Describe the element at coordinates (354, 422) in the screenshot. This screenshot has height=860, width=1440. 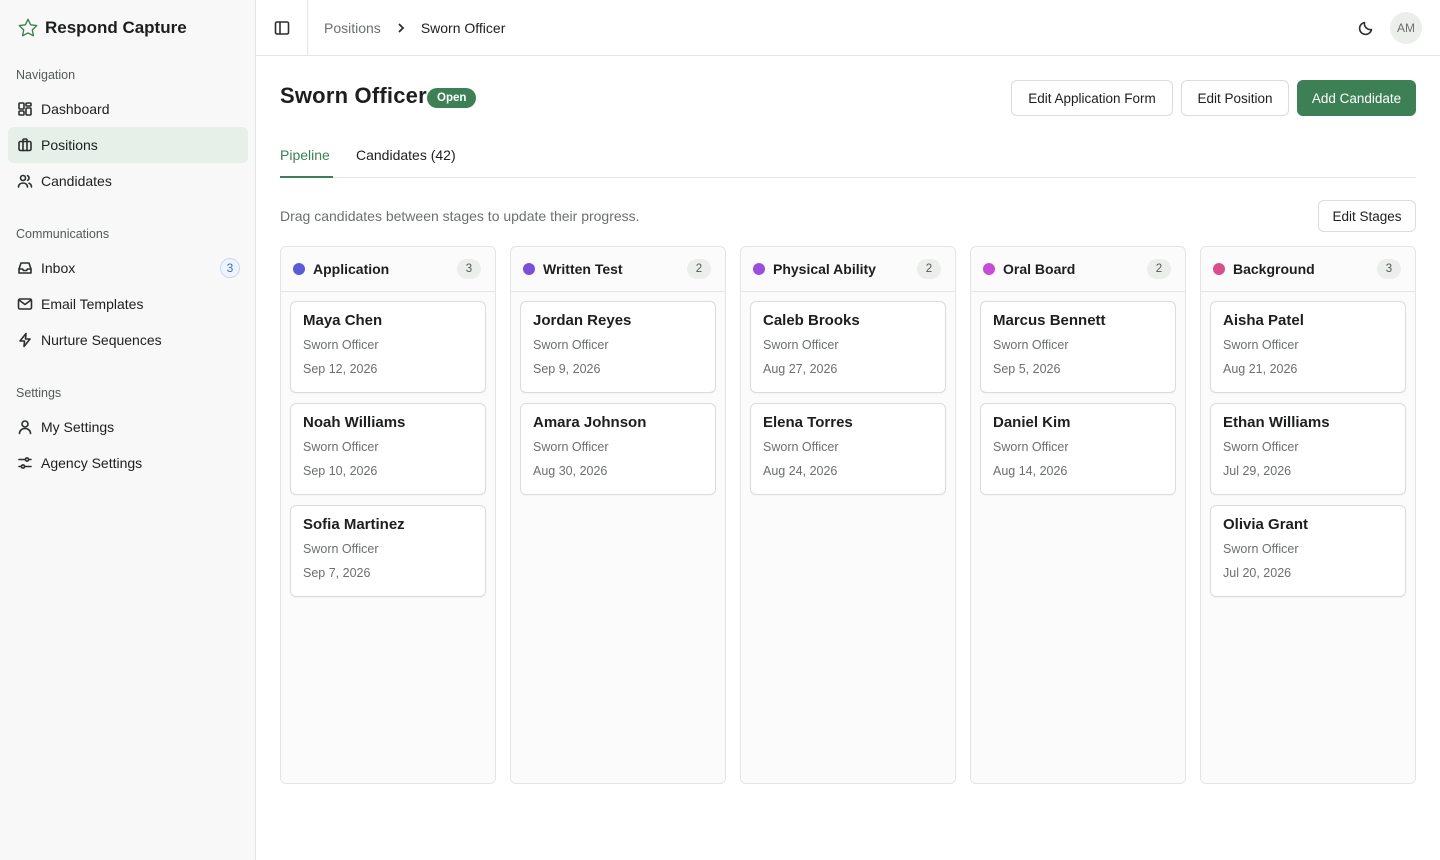
I see `candidate-name: Noah Williams` at that location.